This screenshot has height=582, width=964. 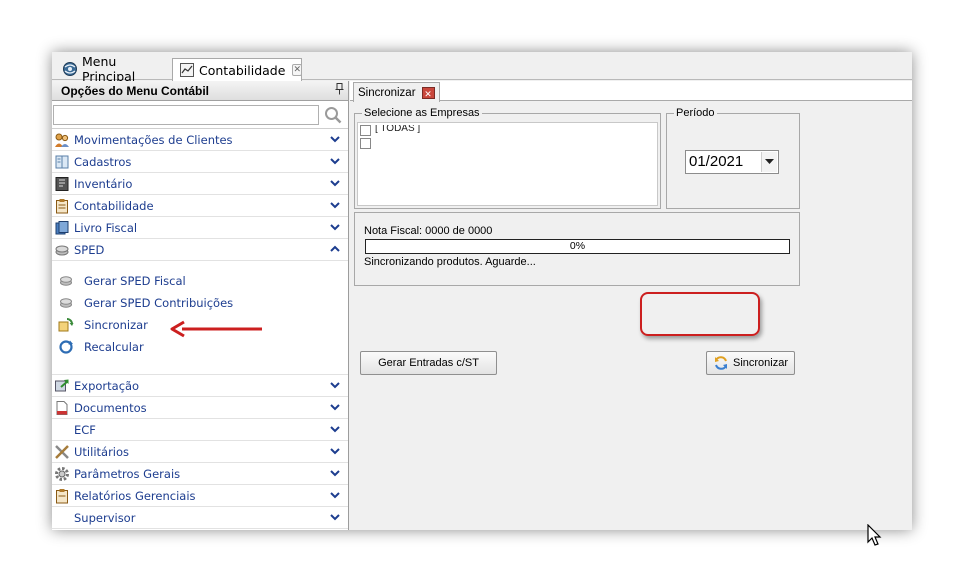 I want to click on periodo-group: Período 01/2021, so click(x=733, y=158).